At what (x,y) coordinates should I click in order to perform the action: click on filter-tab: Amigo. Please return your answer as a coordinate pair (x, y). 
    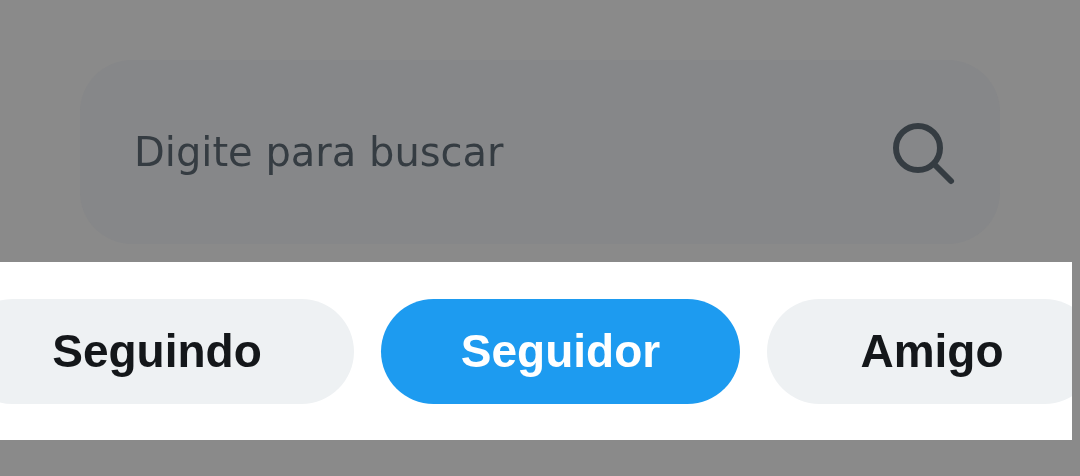
    Looking at the image, I should click on (919, 351).